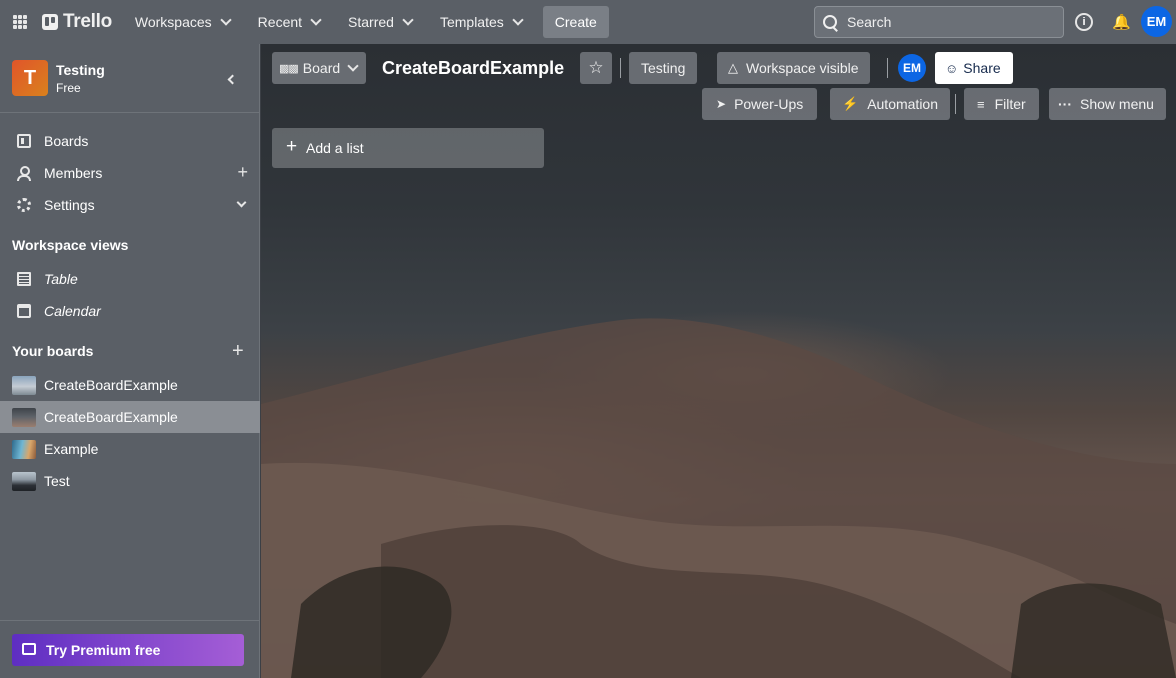  Describe the element at coordinates (111, 417) in the screenshot. I see `sidebar-board-label: CreateBoardExample` at that location.